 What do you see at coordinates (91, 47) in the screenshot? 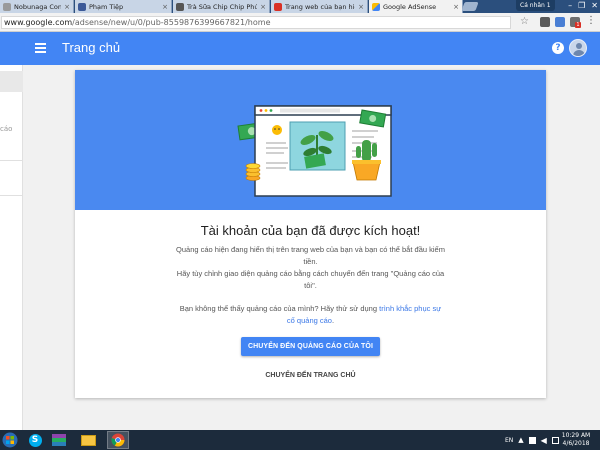
I see `page-title: Trang chủ` at bounding box center [91, 47].